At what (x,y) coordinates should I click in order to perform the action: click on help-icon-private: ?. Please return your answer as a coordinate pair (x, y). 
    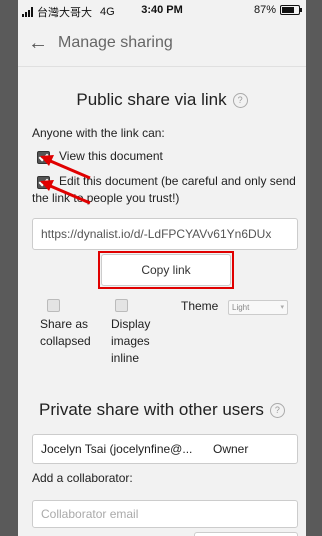
    Looking at the image, I should click on (277, 410).